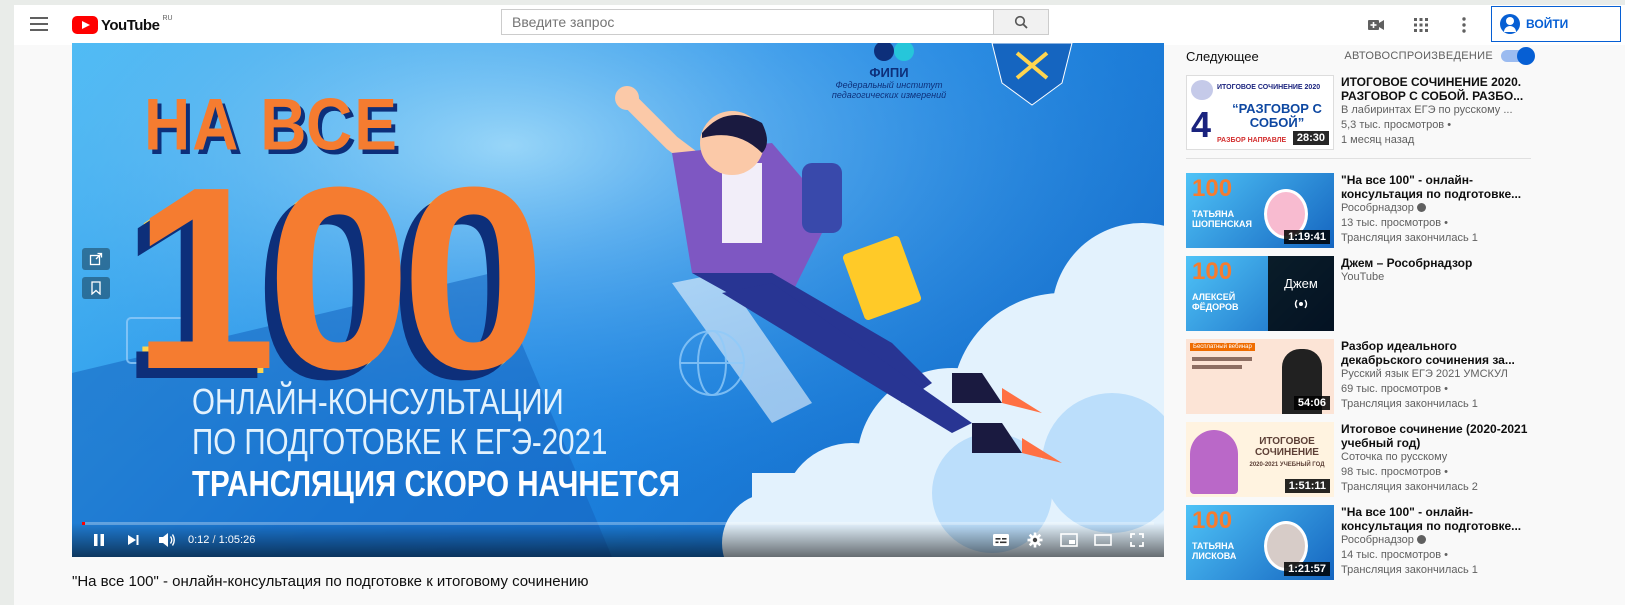  I want to click on video-duration: 1:19:41, so click(1307, 237).